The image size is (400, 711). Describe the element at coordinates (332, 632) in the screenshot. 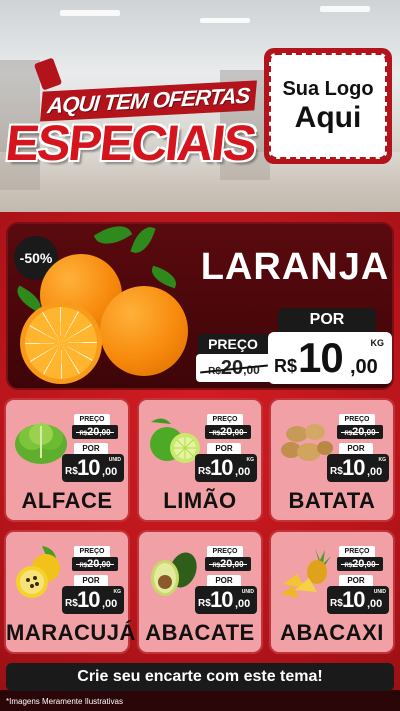

I see `product-name: ABACAXI` at that location.